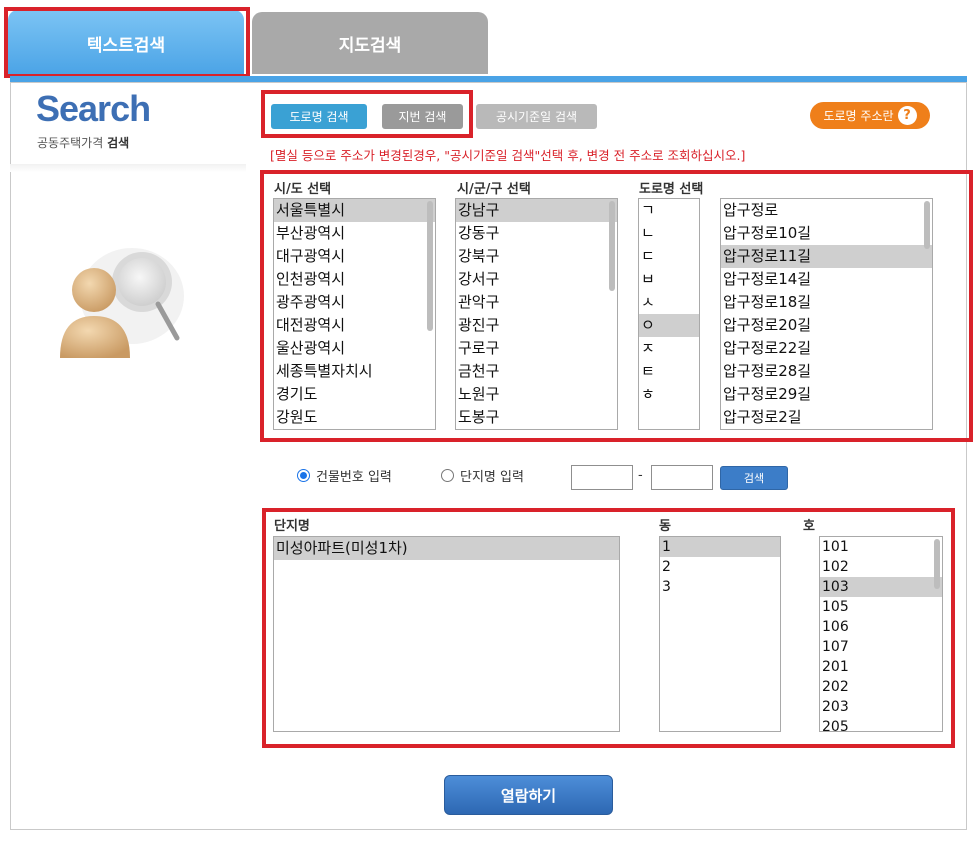 The height and width of the screenshot is (843, 977). I want to click on sido-option: 강원도, so click(354, 417).